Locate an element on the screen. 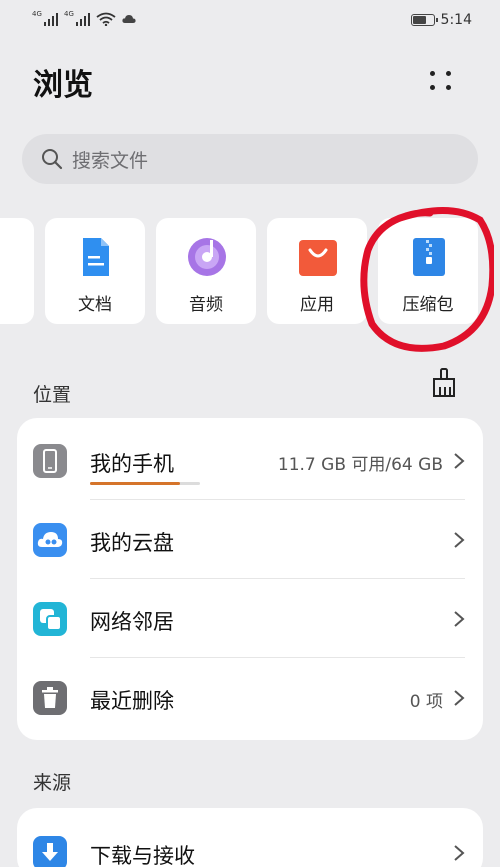  category-card-apps: 应用 is located at coordinates (317, 271).